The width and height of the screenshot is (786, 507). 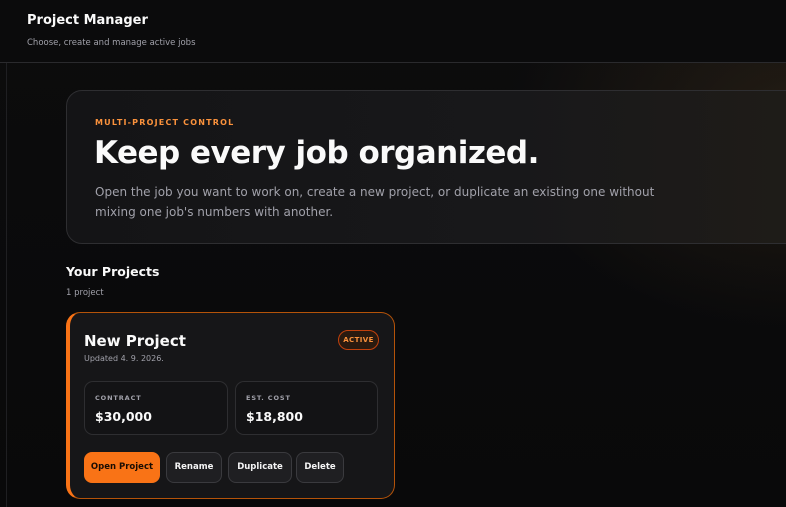 I want to click on contract-stat: CONTRACT $30,000, so click(x=156, y=408).